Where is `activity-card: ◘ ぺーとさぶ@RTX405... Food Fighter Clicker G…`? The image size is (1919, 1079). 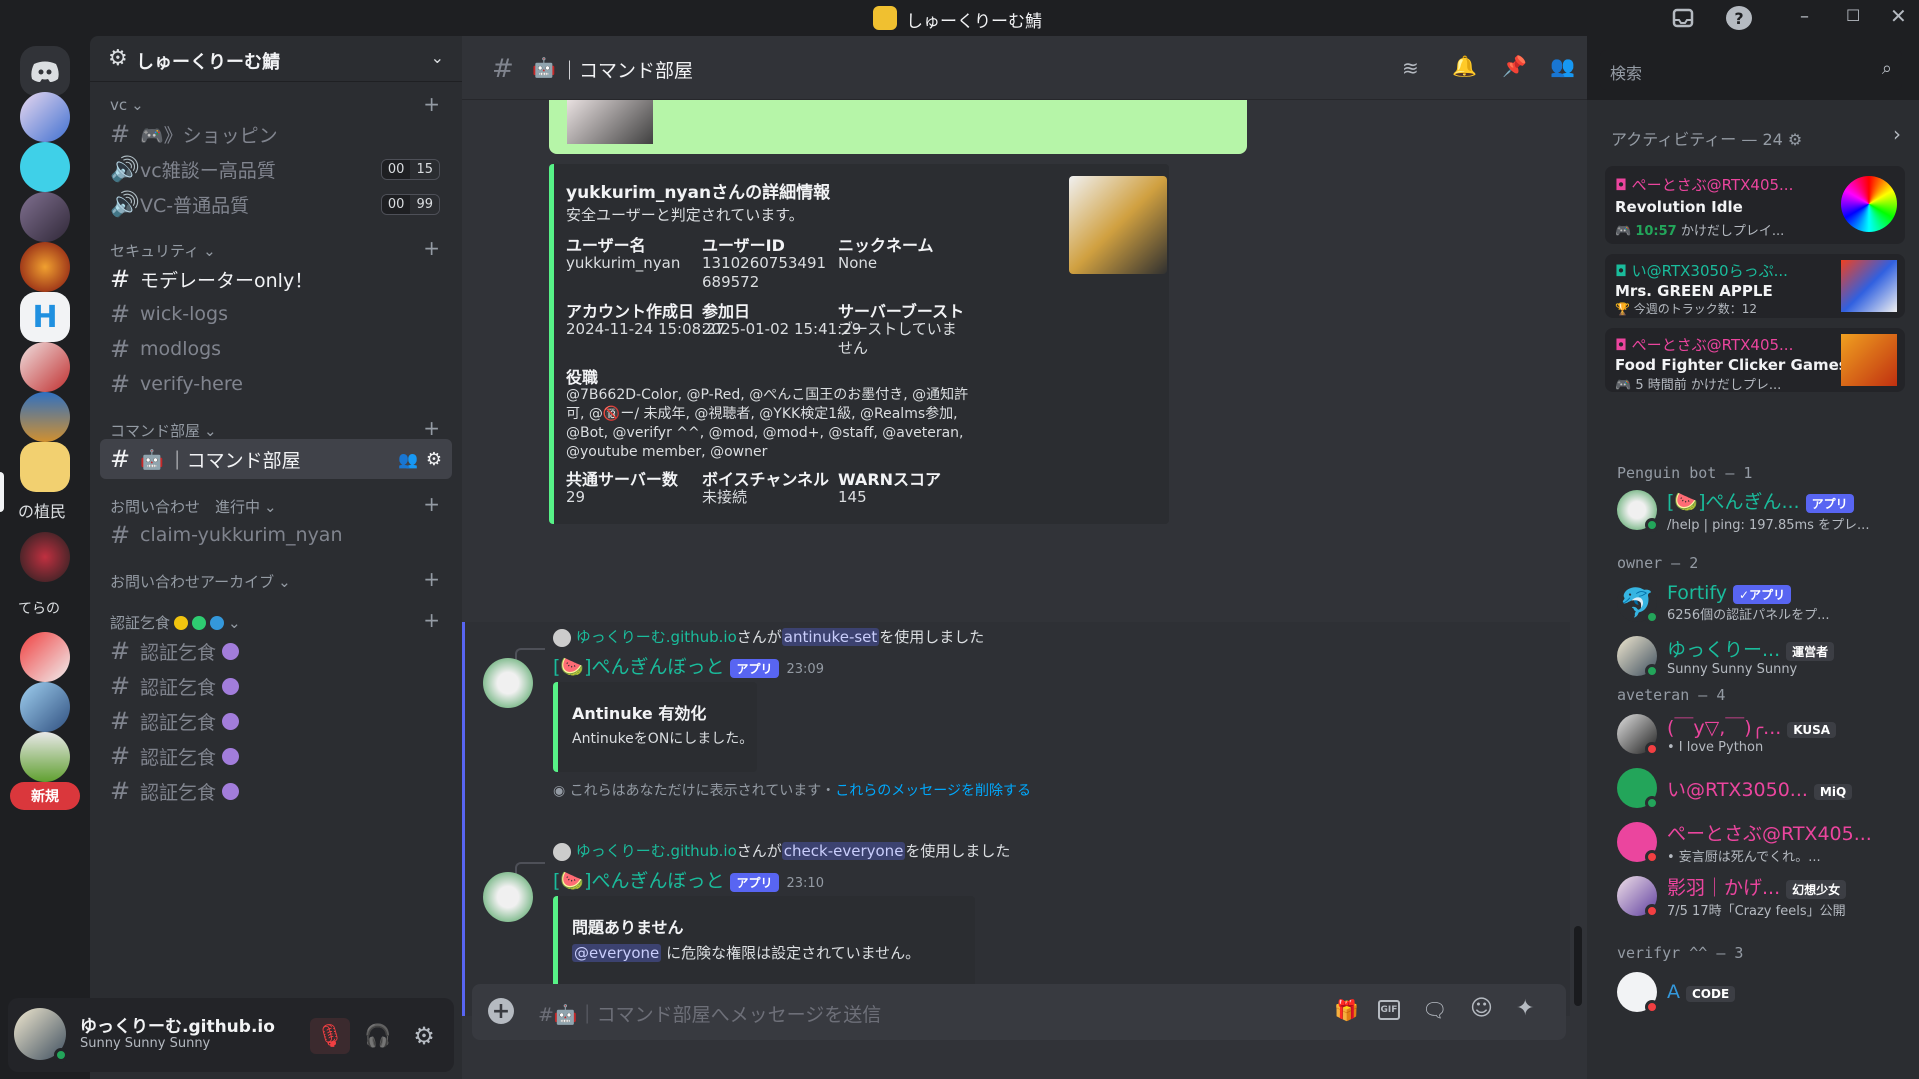 activity-card: ◘ ぺーとさぶ@RTX405... Food Fighter Clicker G… is located at coordinates (1755, 360).